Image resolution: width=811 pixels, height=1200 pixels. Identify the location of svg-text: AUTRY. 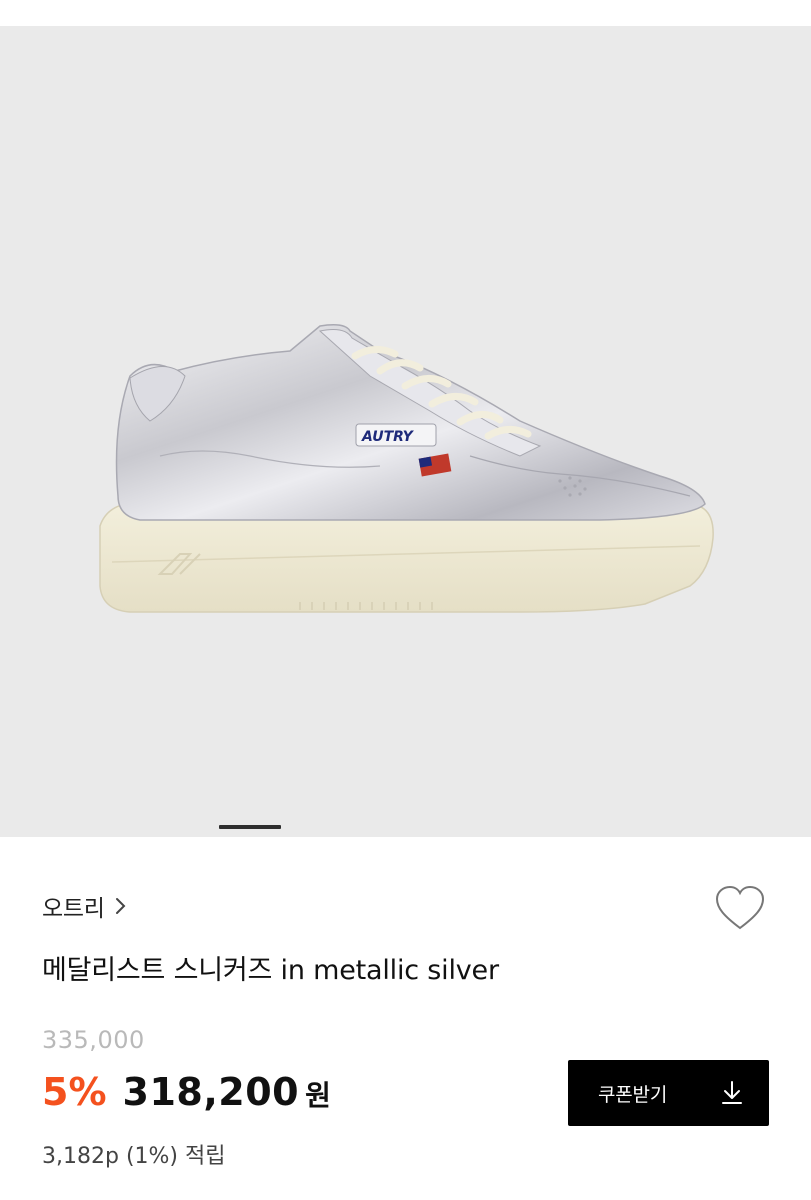
(388, 437).